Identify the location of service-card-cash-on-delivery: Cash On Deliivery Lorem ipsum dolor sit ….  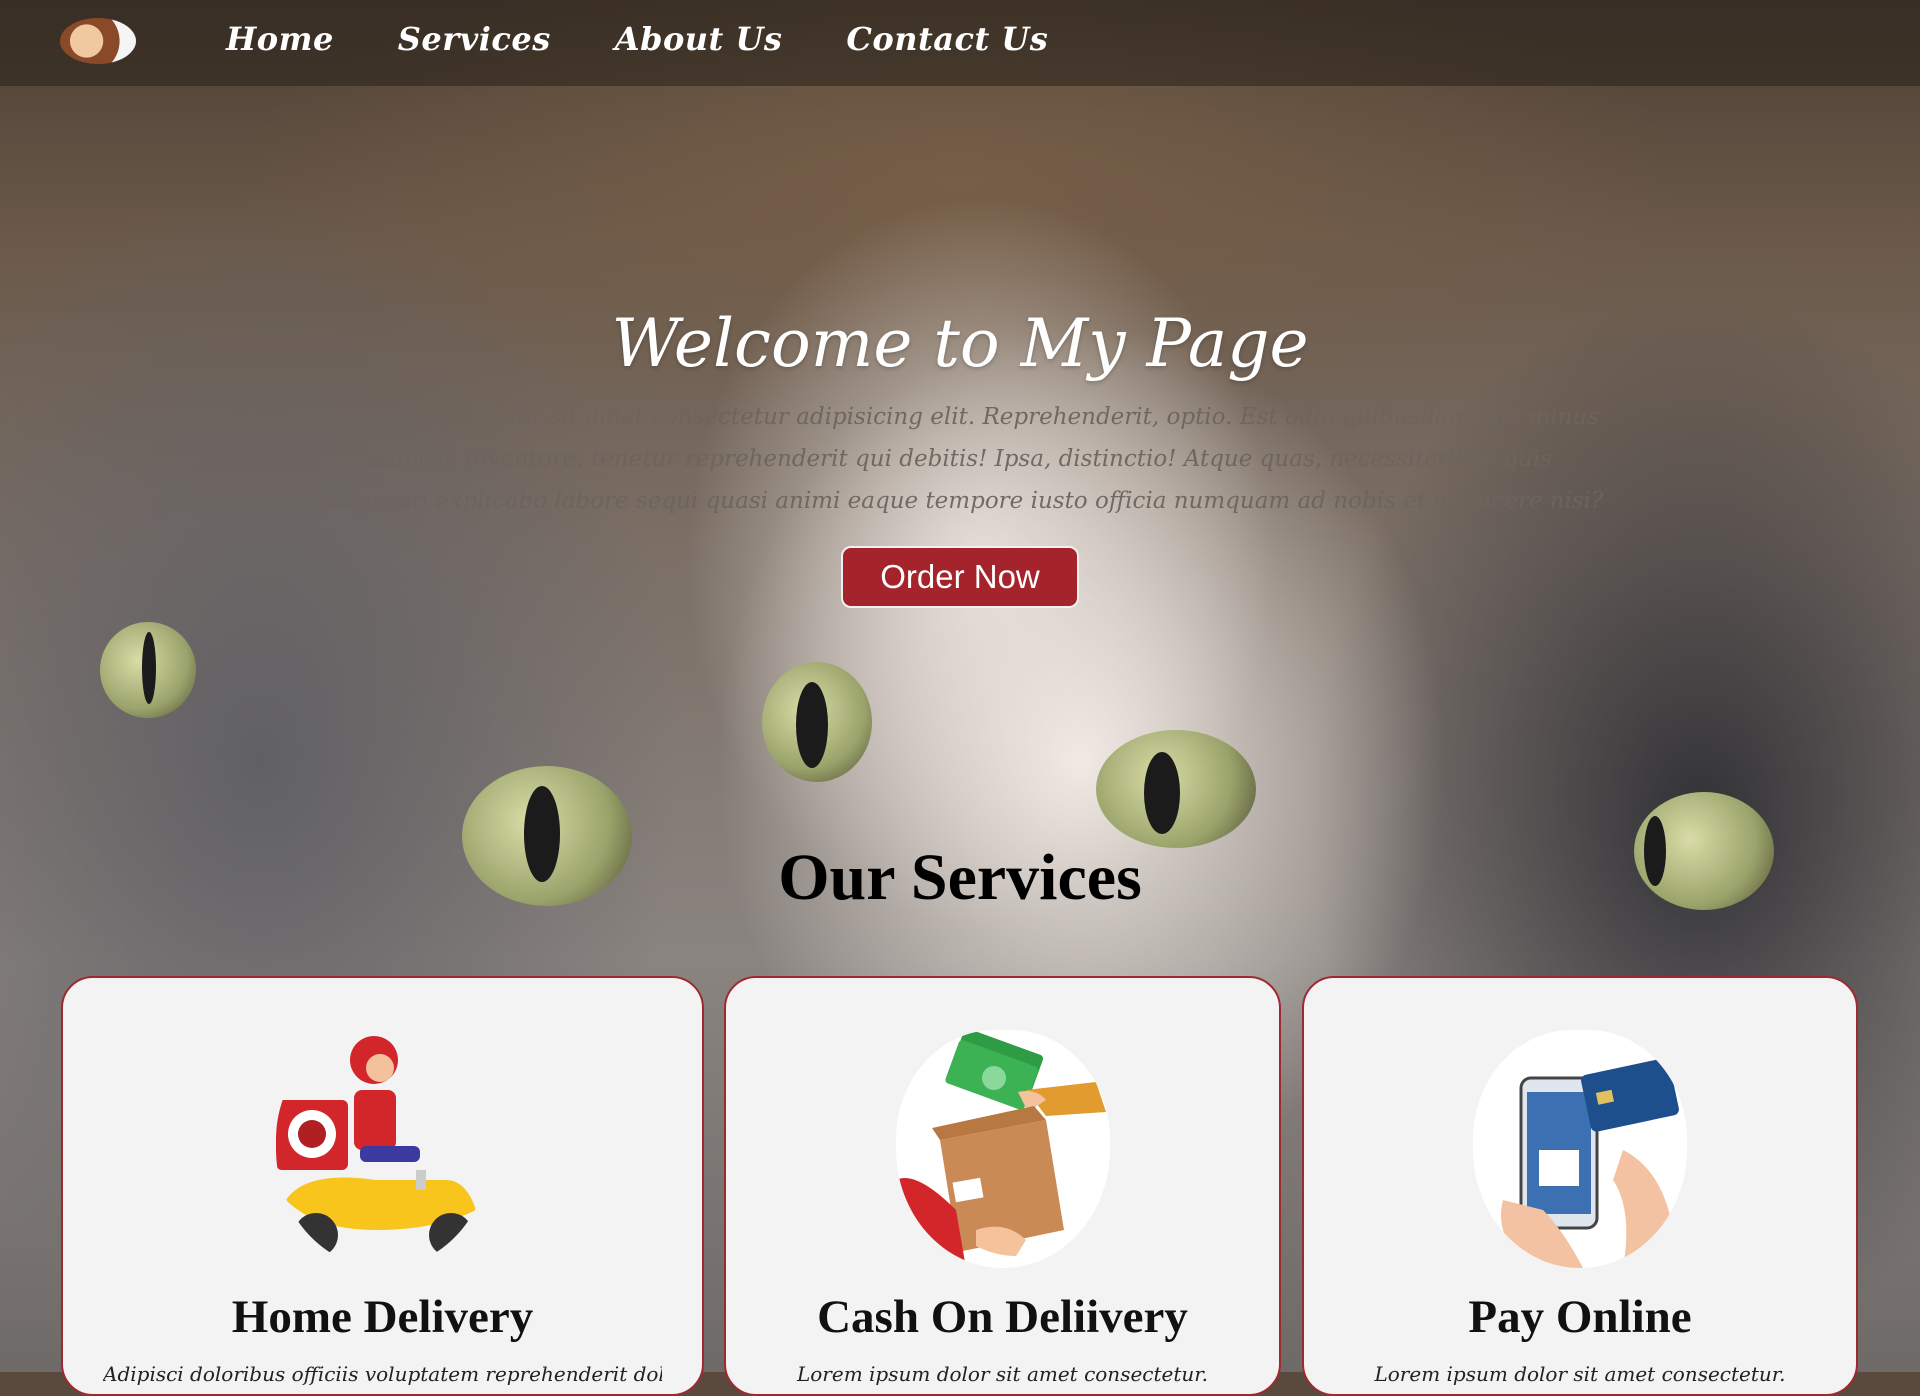
(1002, 1186).